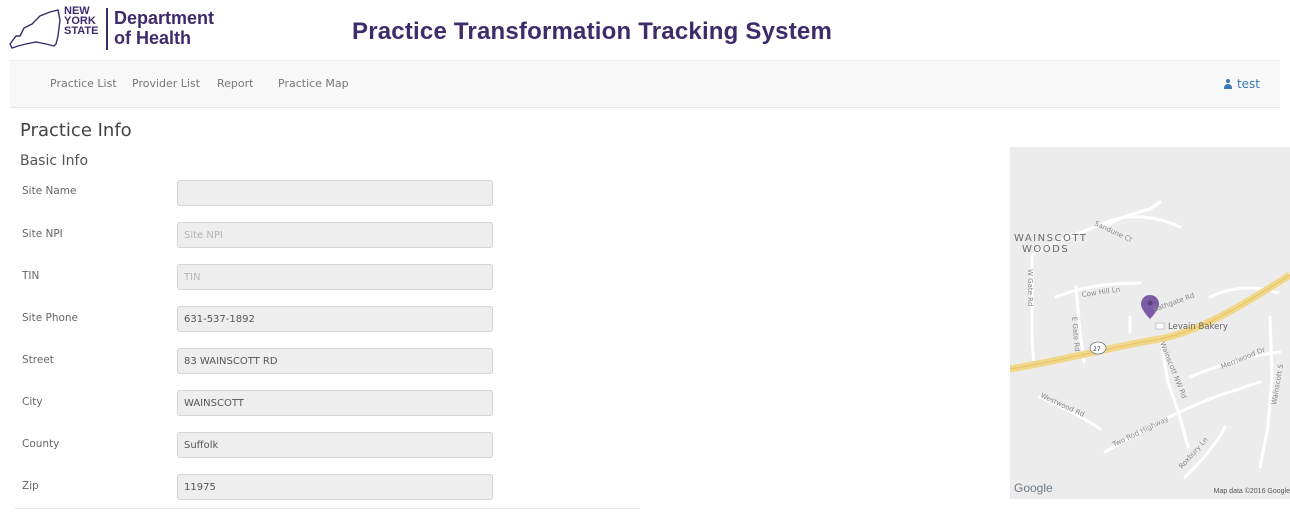 Image resolution: width=1290 pixels, height=513 pixels. I want to click on nav-report: Report, so click(235, 83).